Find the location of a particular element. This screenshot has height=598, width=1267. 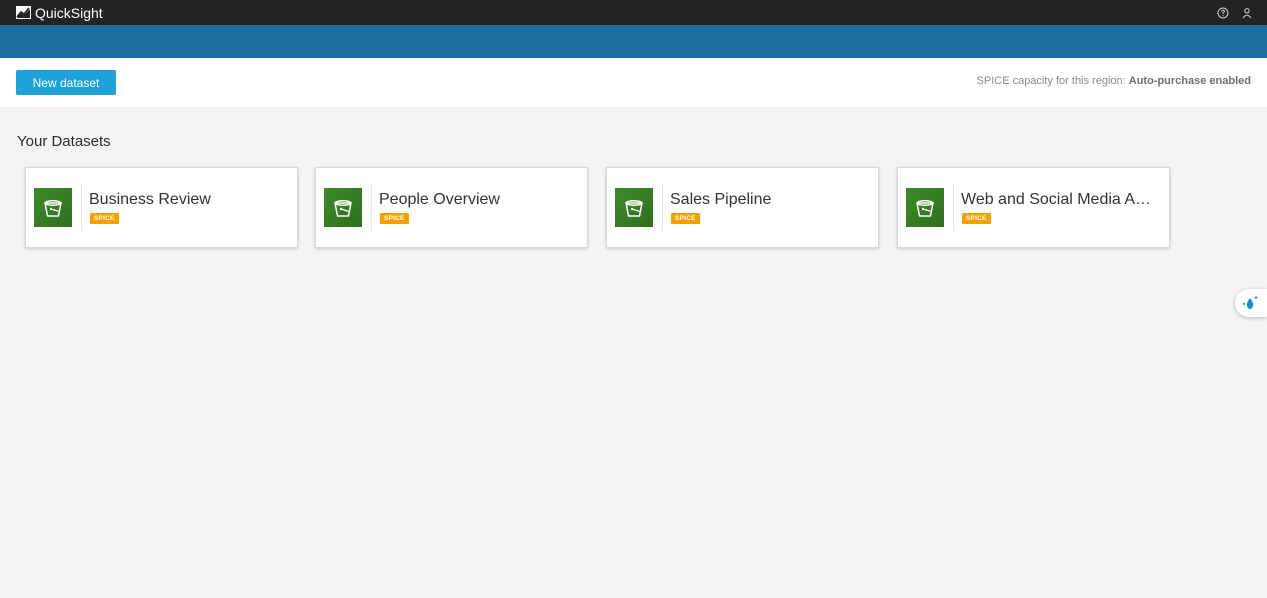

assistant-button is located at coordinates (1251, 303).